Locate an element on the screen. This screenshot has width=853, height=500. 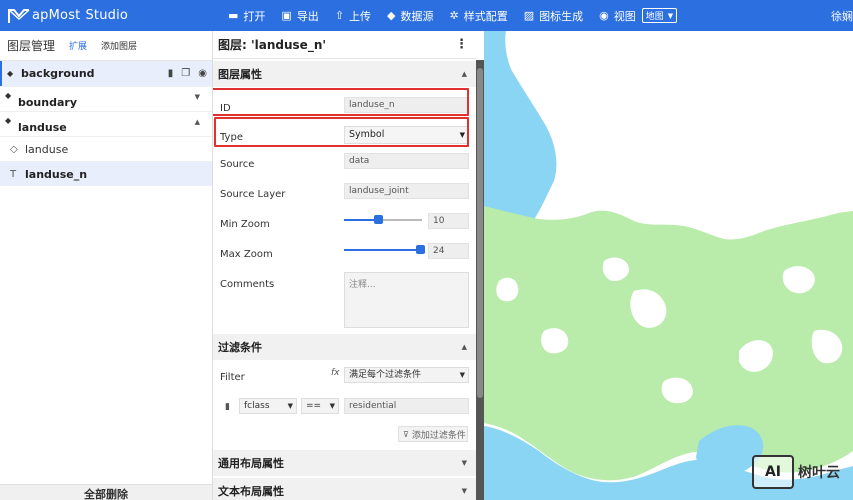
app-title: apMost Studio is located at coordinates (80, 15).